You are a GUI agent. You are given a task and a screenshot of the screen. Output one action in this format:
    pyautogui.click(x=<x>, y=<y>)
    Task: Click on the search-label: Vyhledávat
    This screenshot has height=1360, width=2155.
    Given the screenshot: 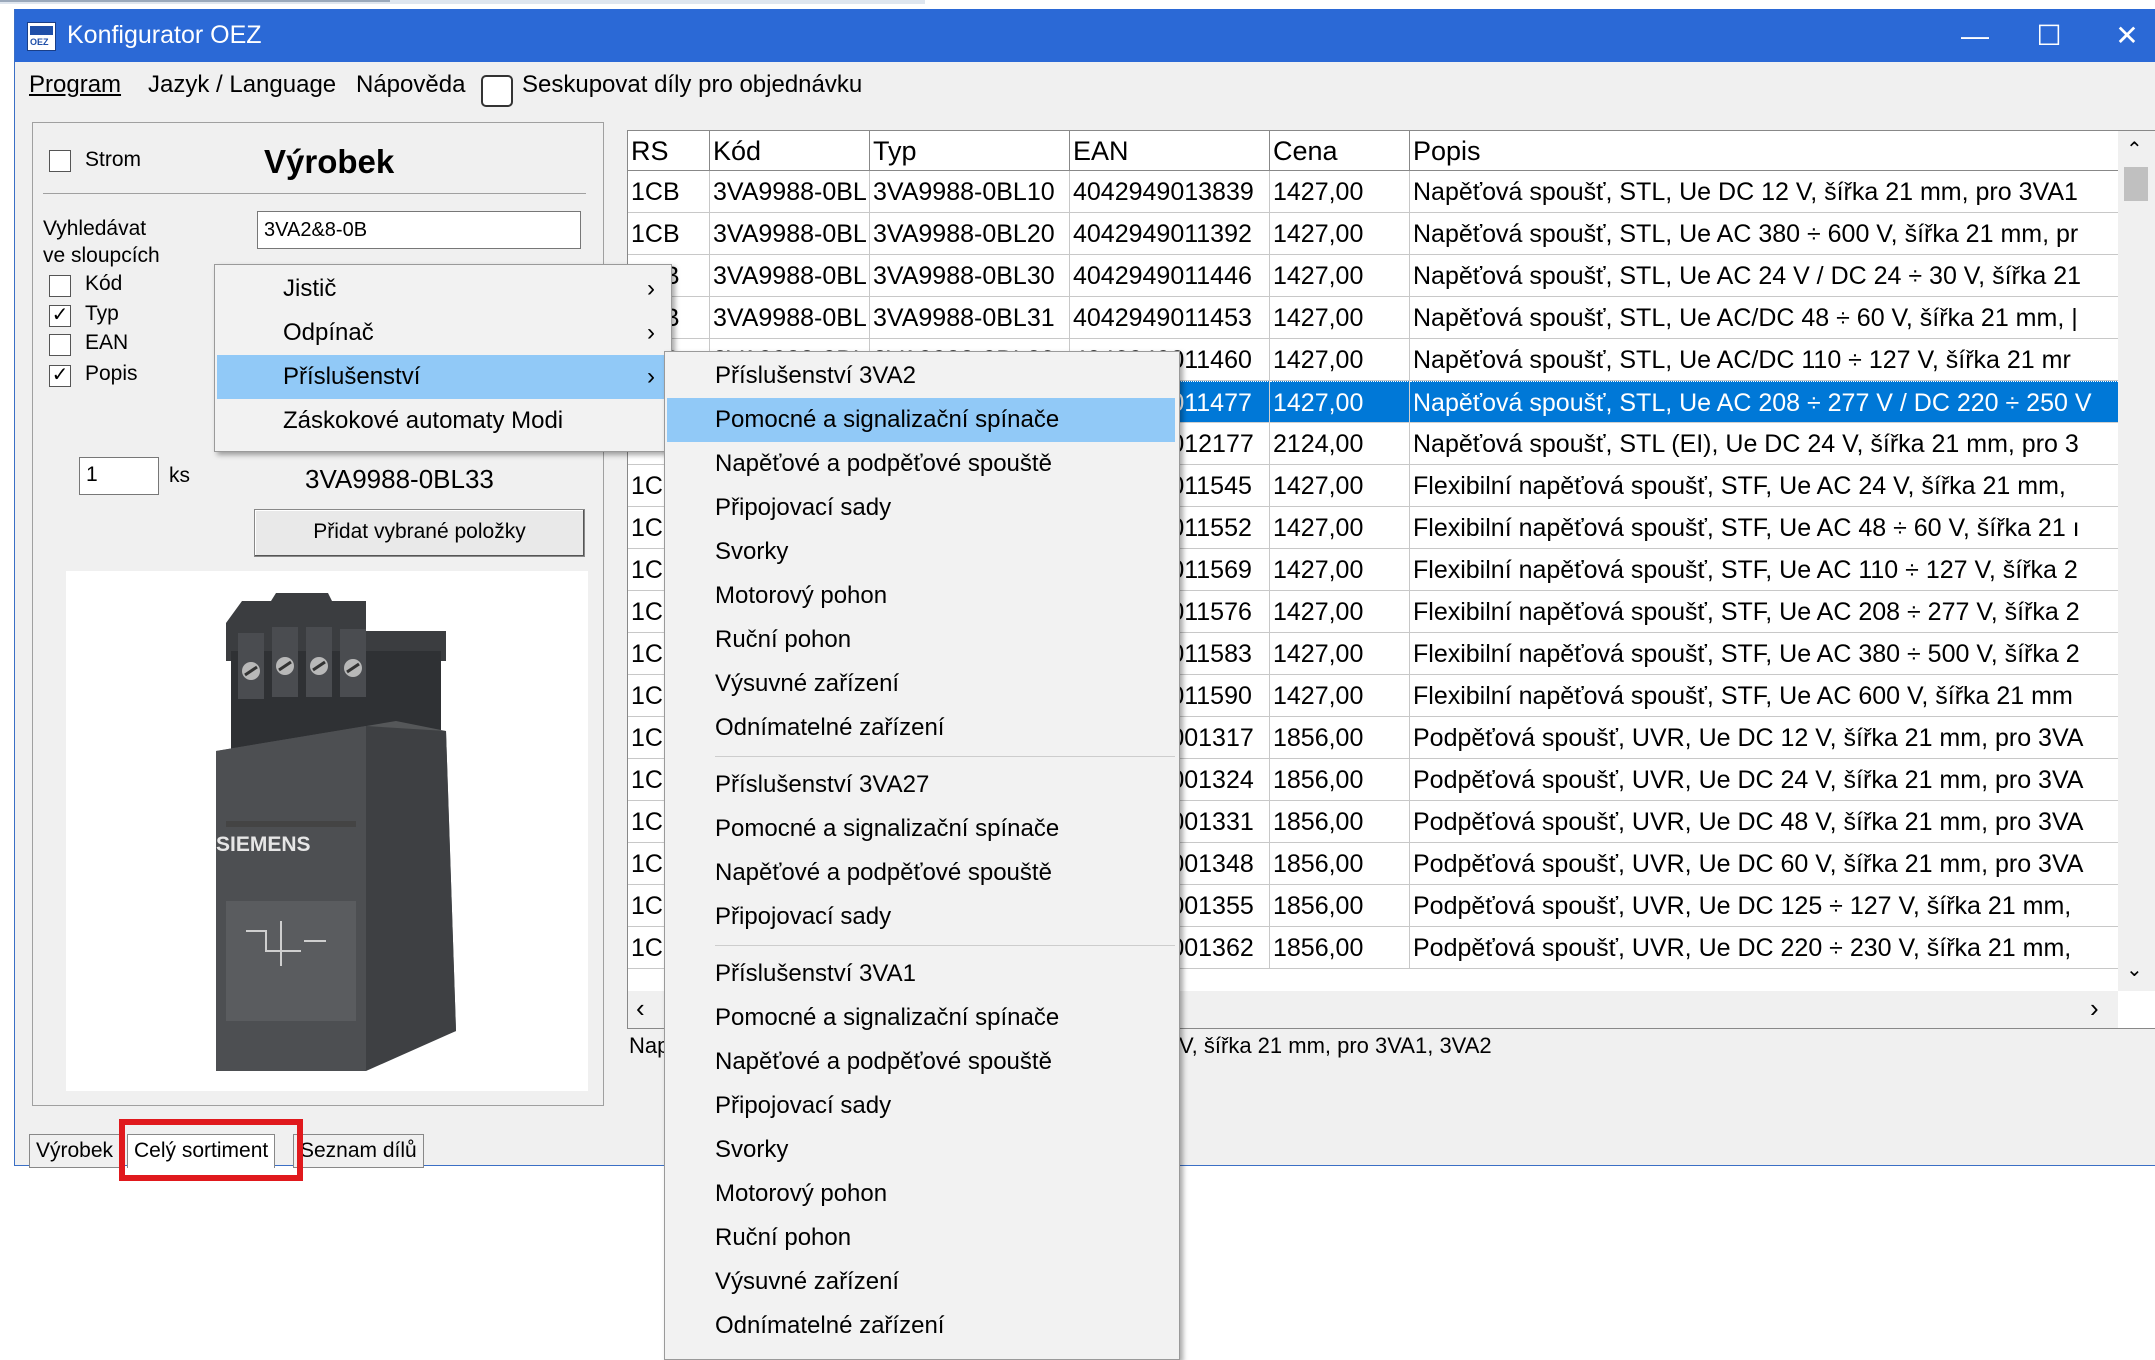 What is the action you would take?
    pyautogui.click(x=95, y=228)
    